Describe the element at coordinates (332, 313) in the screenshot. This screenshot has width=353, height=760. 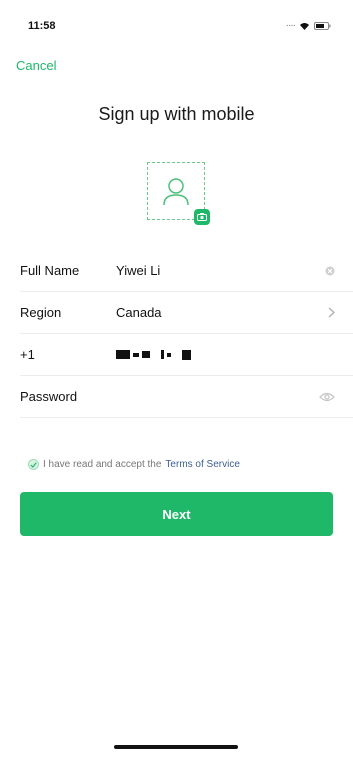
I see `chevron-right-icon` at that location.